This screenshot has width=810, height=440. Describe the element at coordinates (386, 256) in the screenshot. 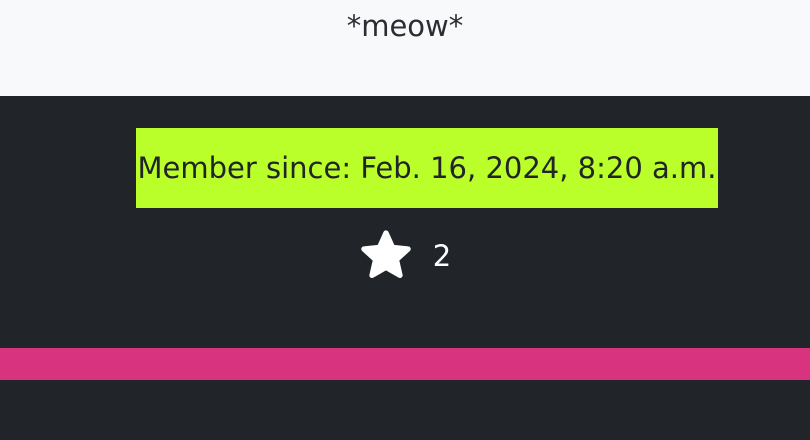

I see `star-icon` at that location.